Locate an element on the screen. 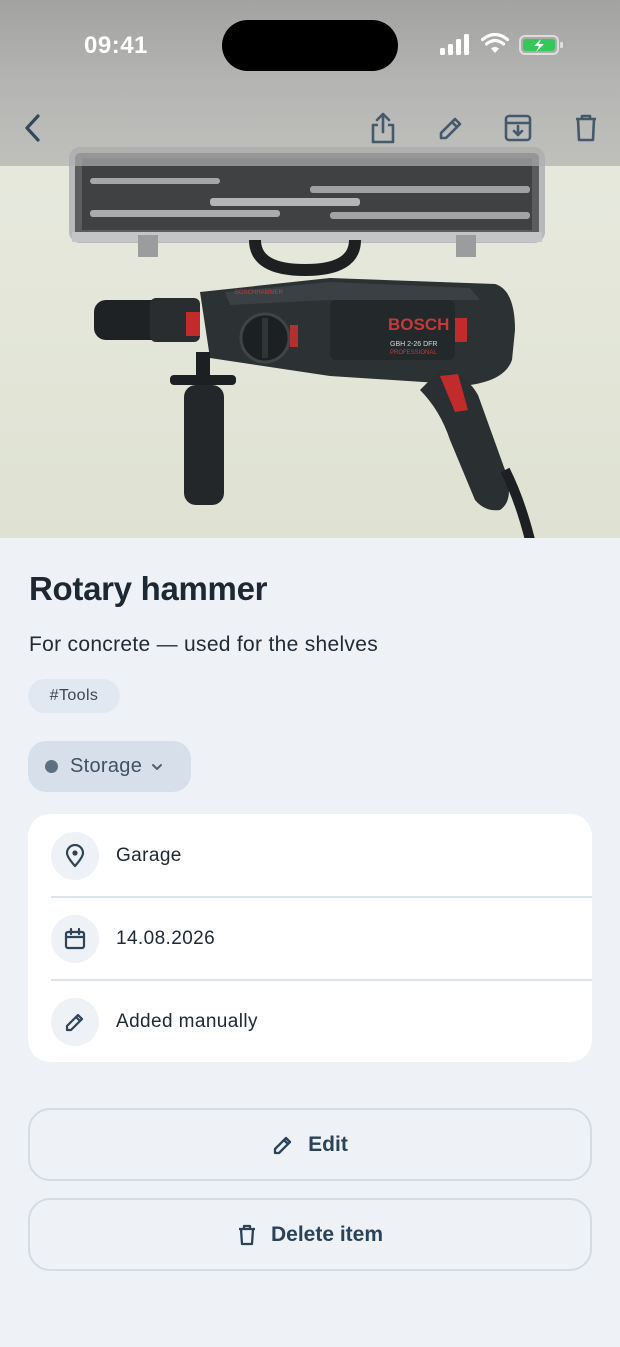 The width and height of the screenshot is (620, 1347). delete-toolbar-button is located at coordinates (586, 128).